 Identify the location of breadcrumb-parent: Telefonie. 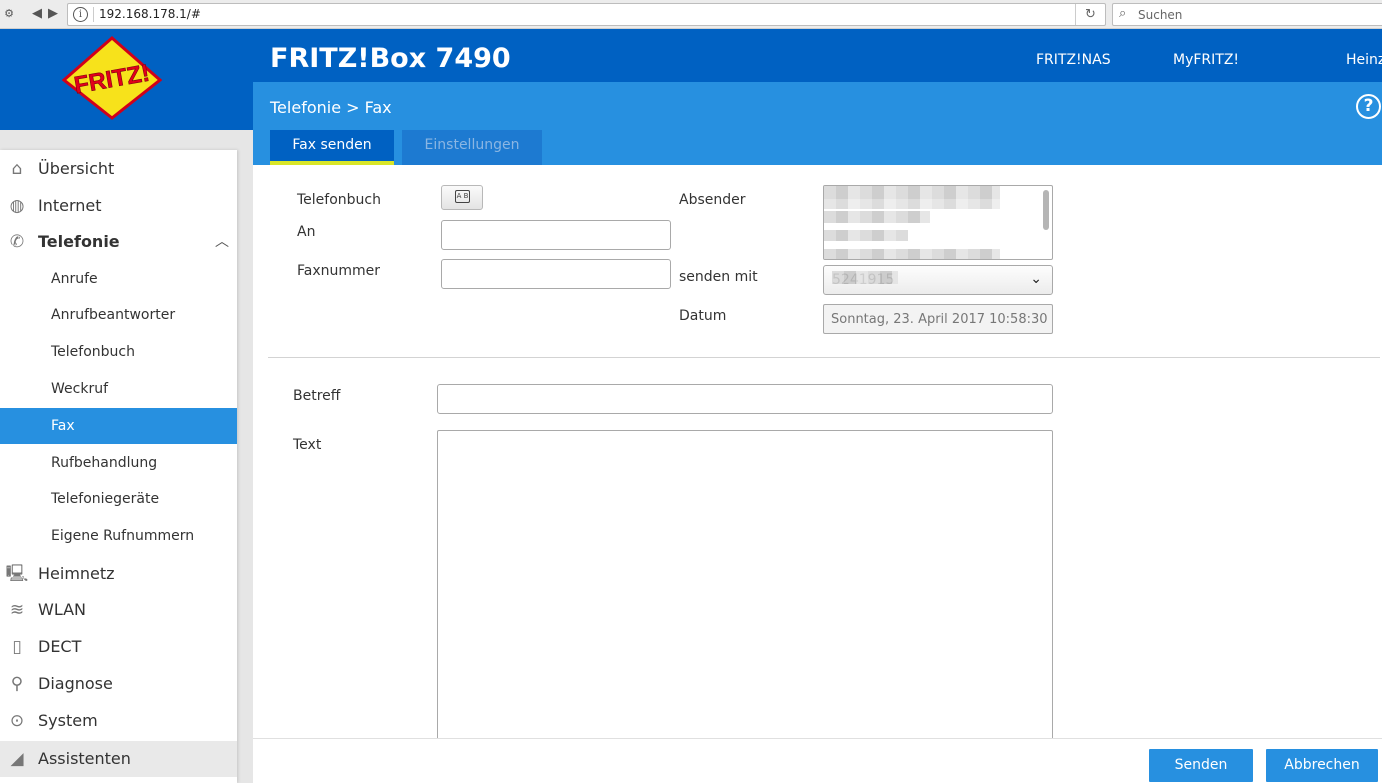
(305, 107).